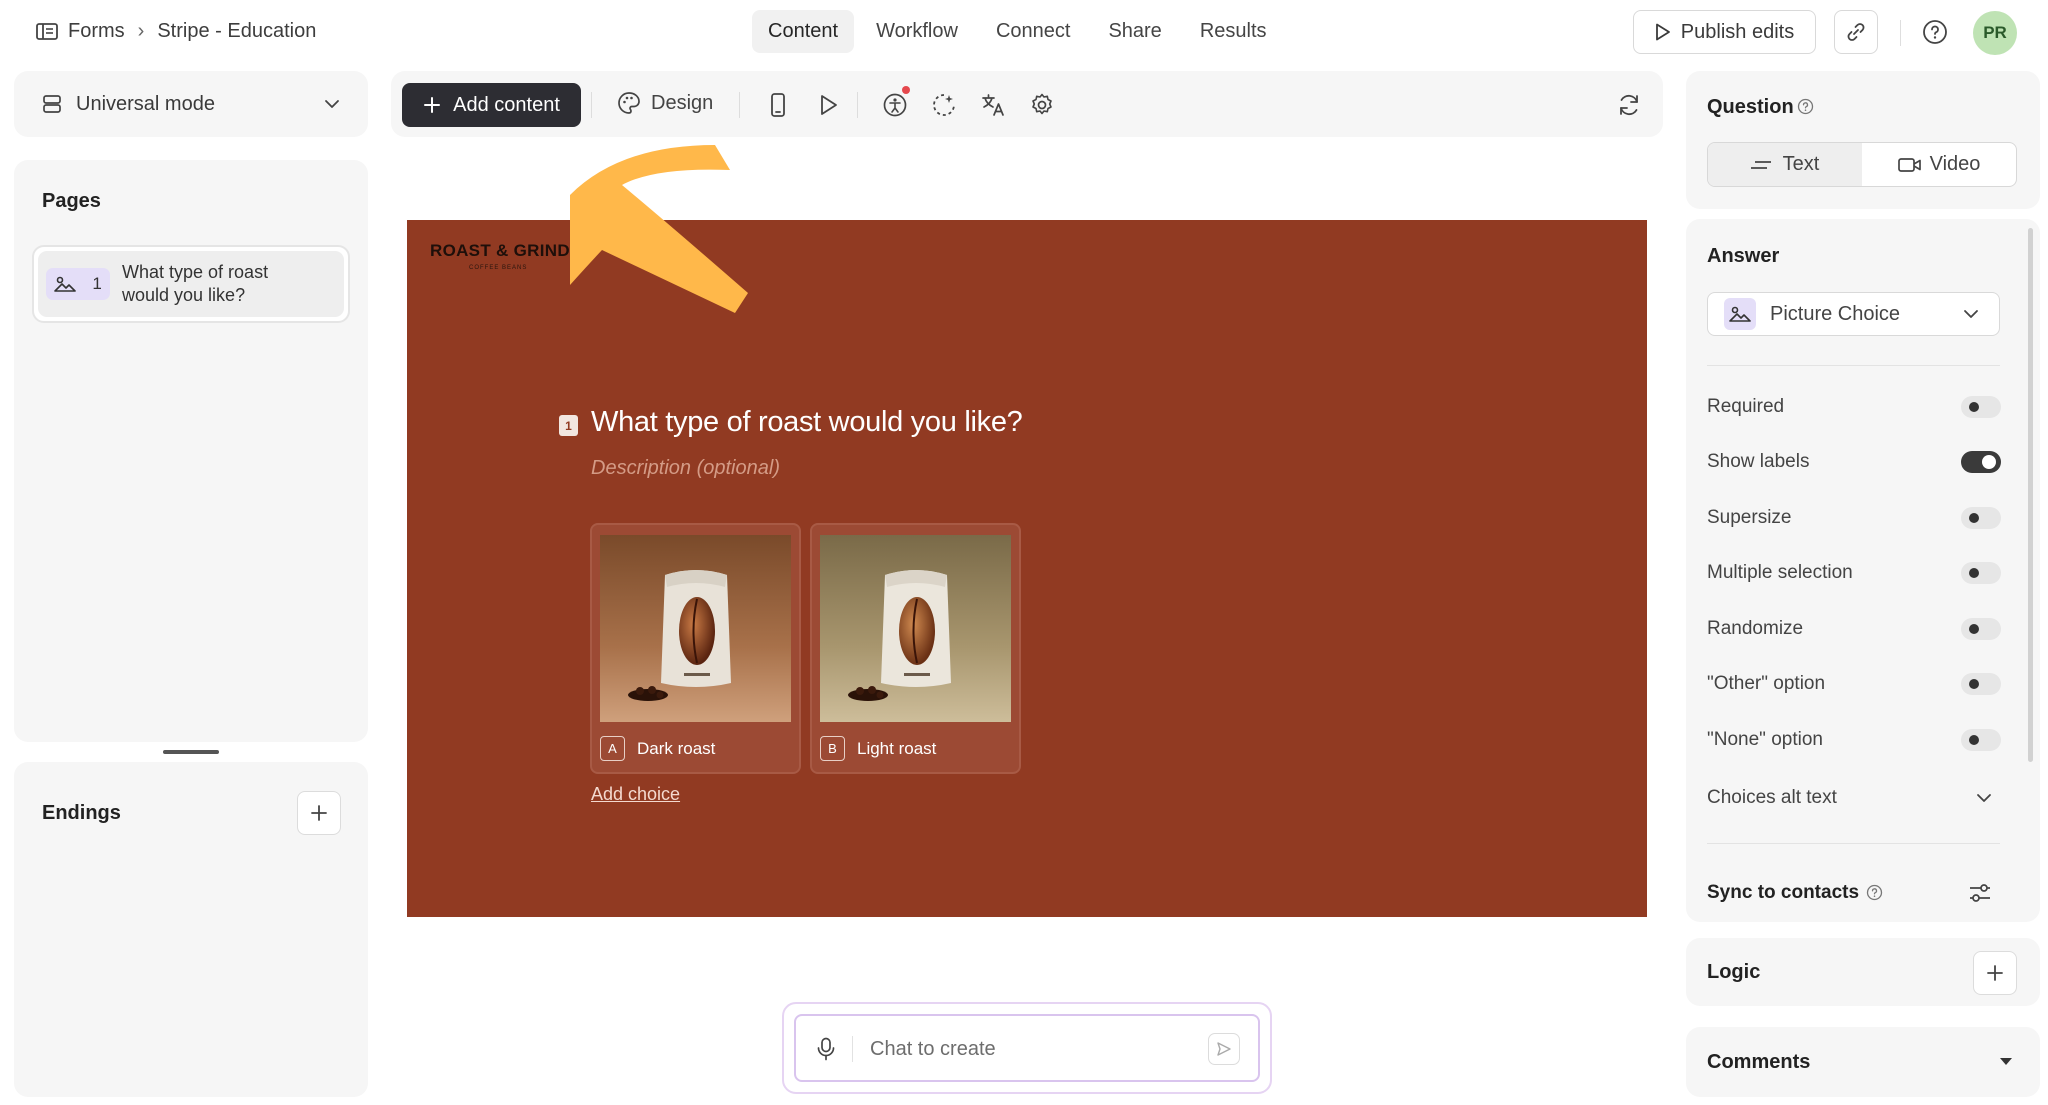 This screenshot has height=1105, width=2048. Describe the element at coordinates (1856, 32) in the screenshot. I see `copy-link-button` at that location.